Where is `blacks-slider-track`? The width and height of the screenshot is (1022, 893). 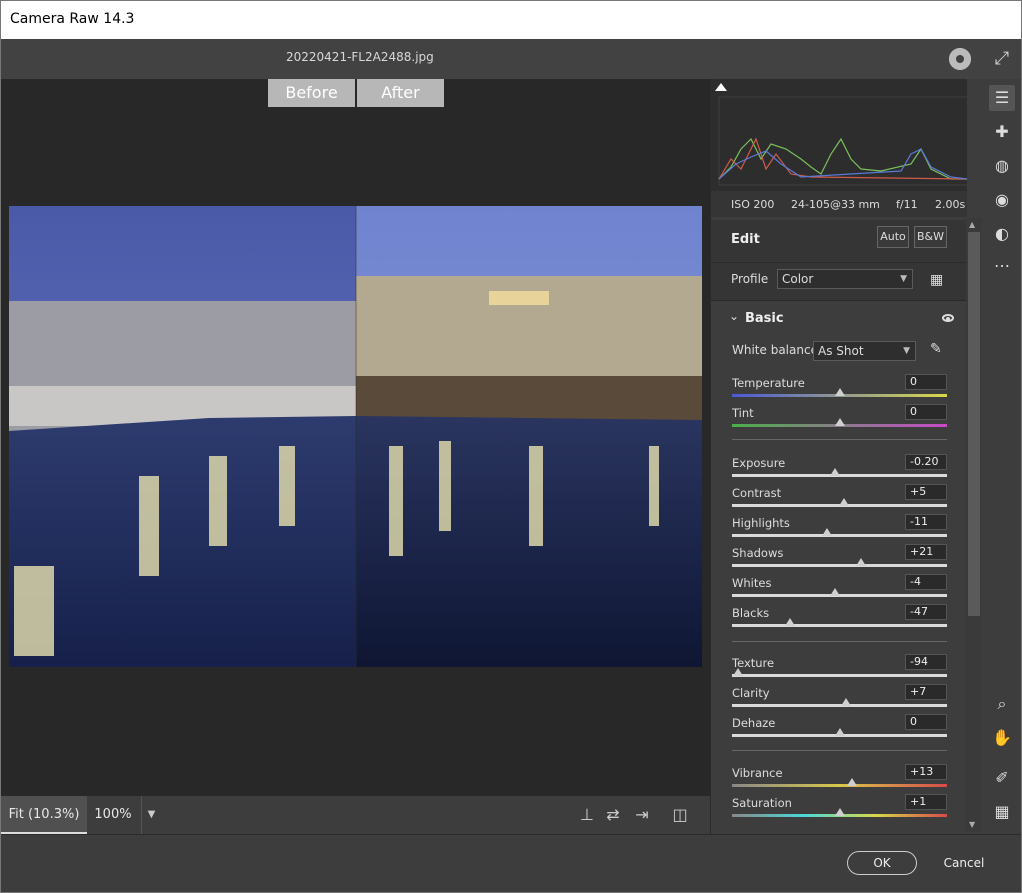
blacks-slider-track is located at coordinates (839, 625).